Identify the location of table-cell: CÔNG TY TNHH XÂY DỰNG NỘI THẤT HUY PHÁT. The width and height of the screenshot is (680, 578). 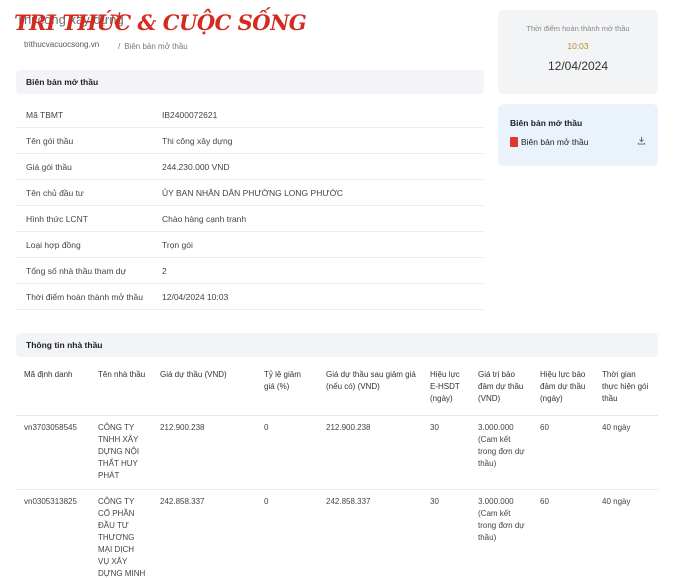
(121, 452).